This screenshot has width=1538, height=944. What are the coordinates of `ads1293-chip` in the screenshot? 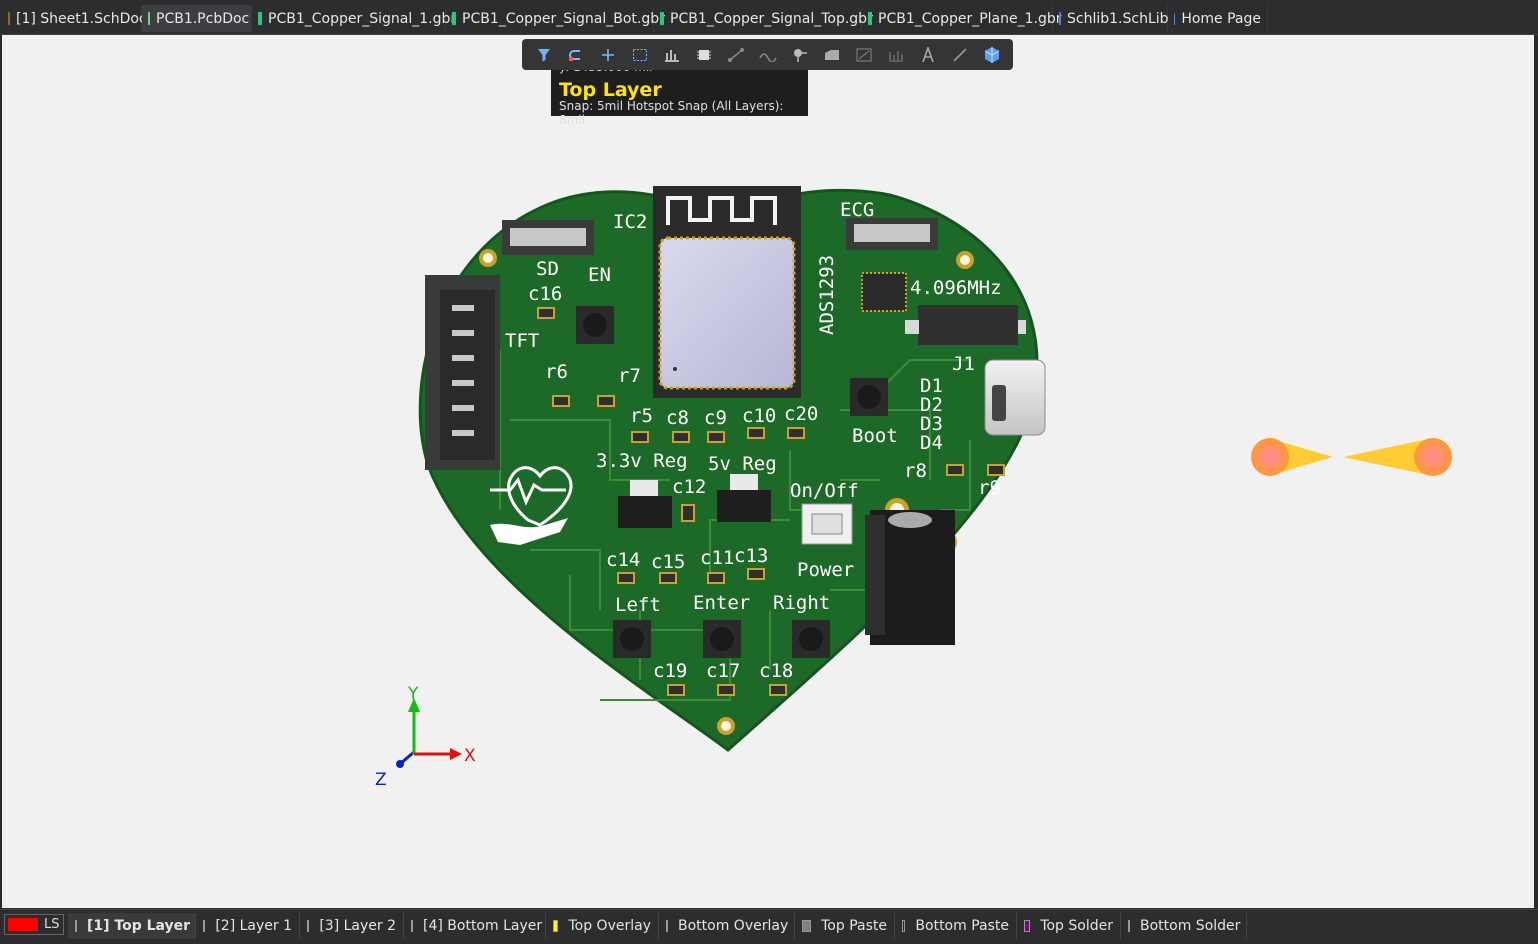 It's located at (884, 292).